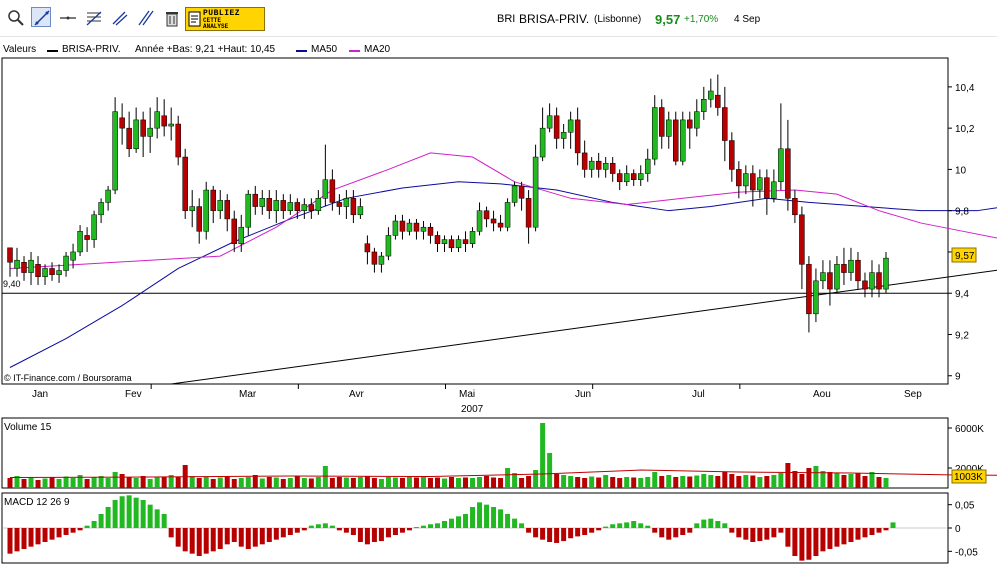 This screenshot has height=568, width=997. What do you see at coordinates (962, 294) in the screenshot?
I see `y-tick-label: 9,4` at bounding box center [962, 294].